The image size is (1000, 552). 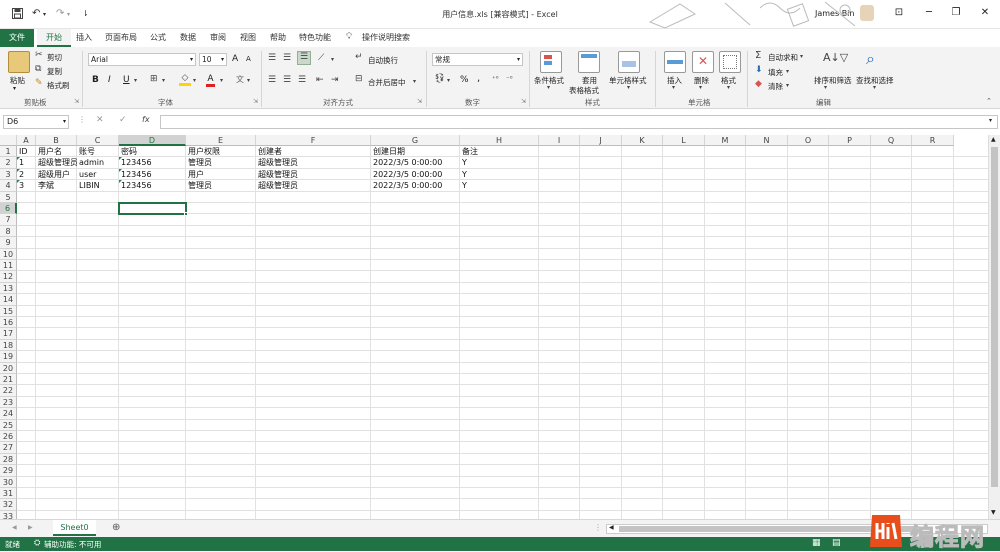 What do you see at coordinates (314, 162) in the screenshot?
I see `cell-f2: 超级管理员` at bounding box center [314, 162].